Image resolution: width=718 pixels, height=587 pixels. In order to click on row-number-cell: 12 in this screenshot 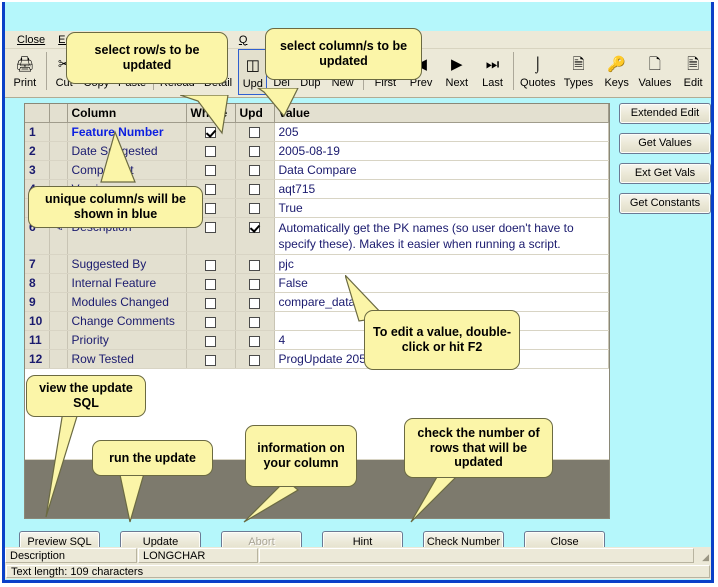, I will do `click(37, 359)`.